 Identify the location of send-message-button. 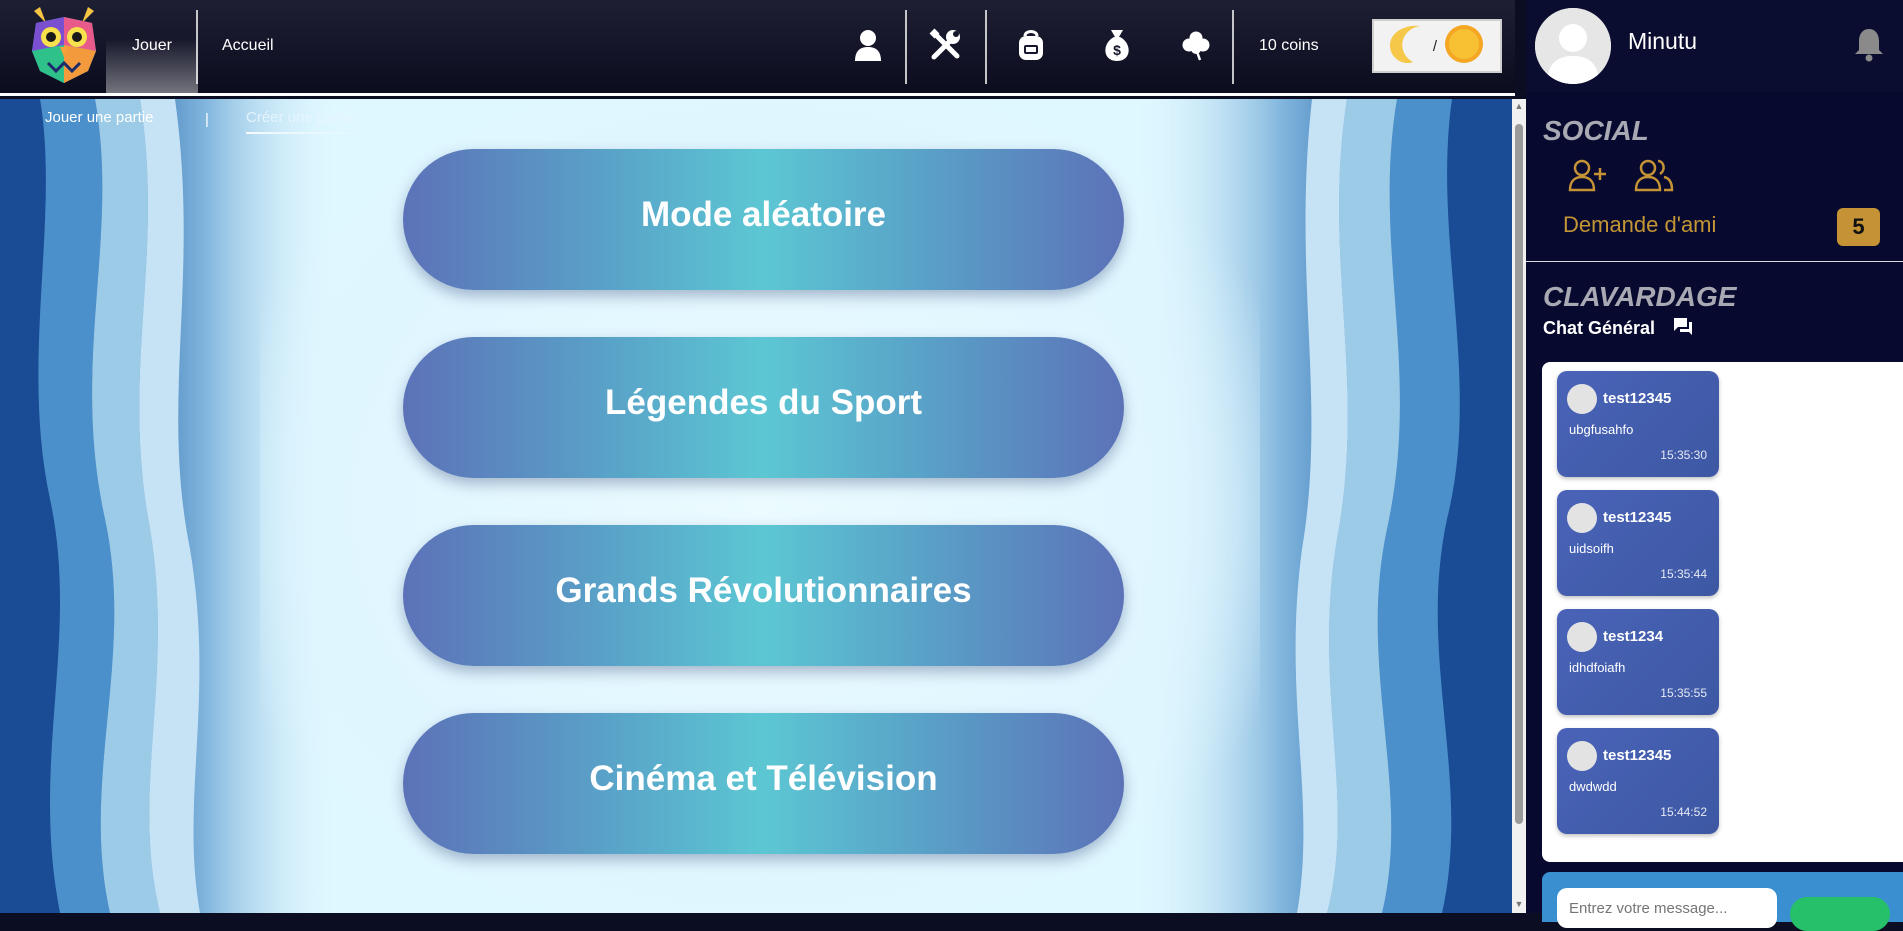
(1840, 914).